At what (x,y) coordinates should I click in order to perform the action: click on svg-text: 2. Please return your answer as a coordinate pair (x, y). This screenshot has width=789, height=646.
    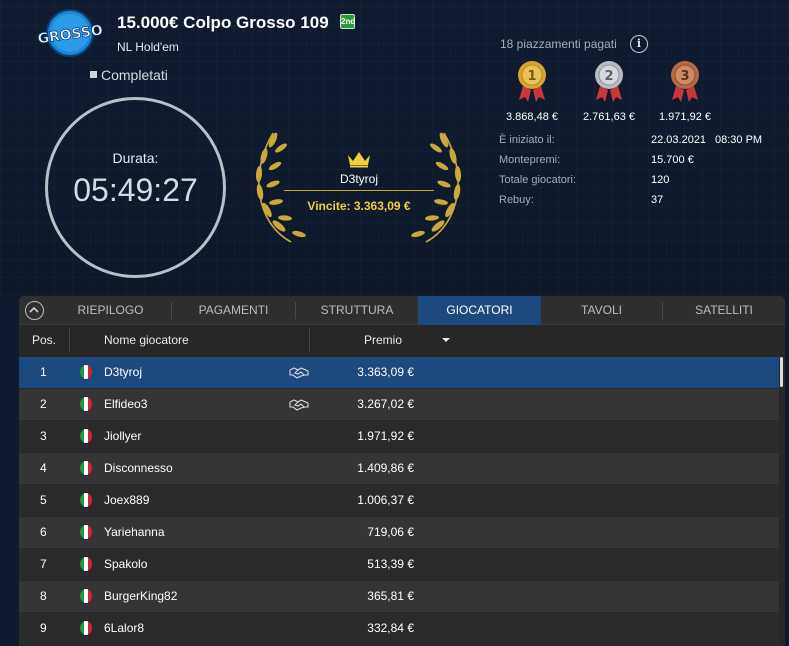
    Looking at the image, I should click on (608, 76).